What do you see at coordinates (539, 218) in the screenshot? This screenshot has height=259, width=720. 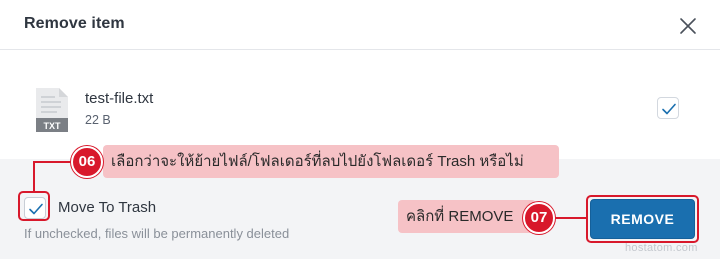 I see `step-badge-07: 07` at bounding box center [539, 218].